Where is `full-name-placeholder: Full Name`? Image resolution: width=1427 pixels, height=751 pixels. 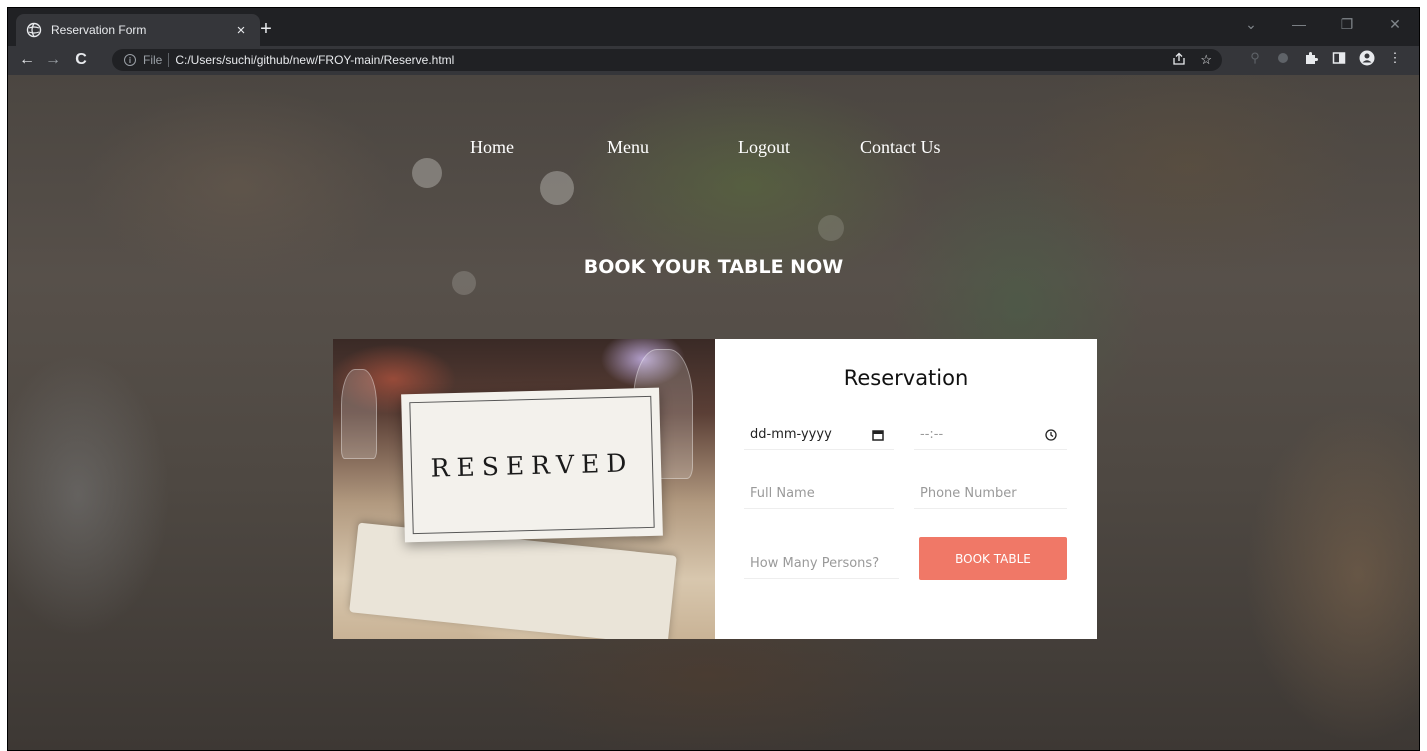
full-name-placeholder: Full Name is located at coordinates (782, 493).